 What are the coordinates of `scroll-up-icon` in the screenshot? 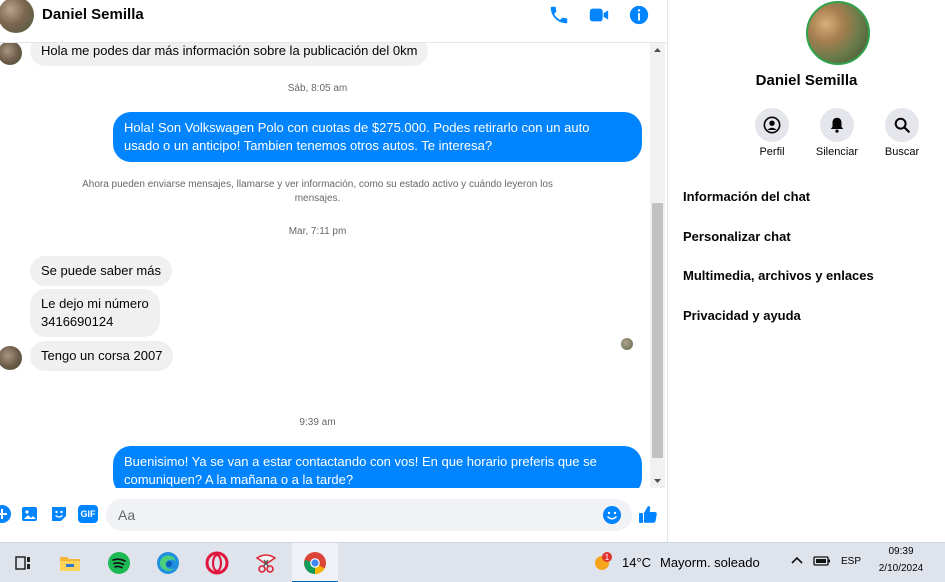 It's located at (657, 50).